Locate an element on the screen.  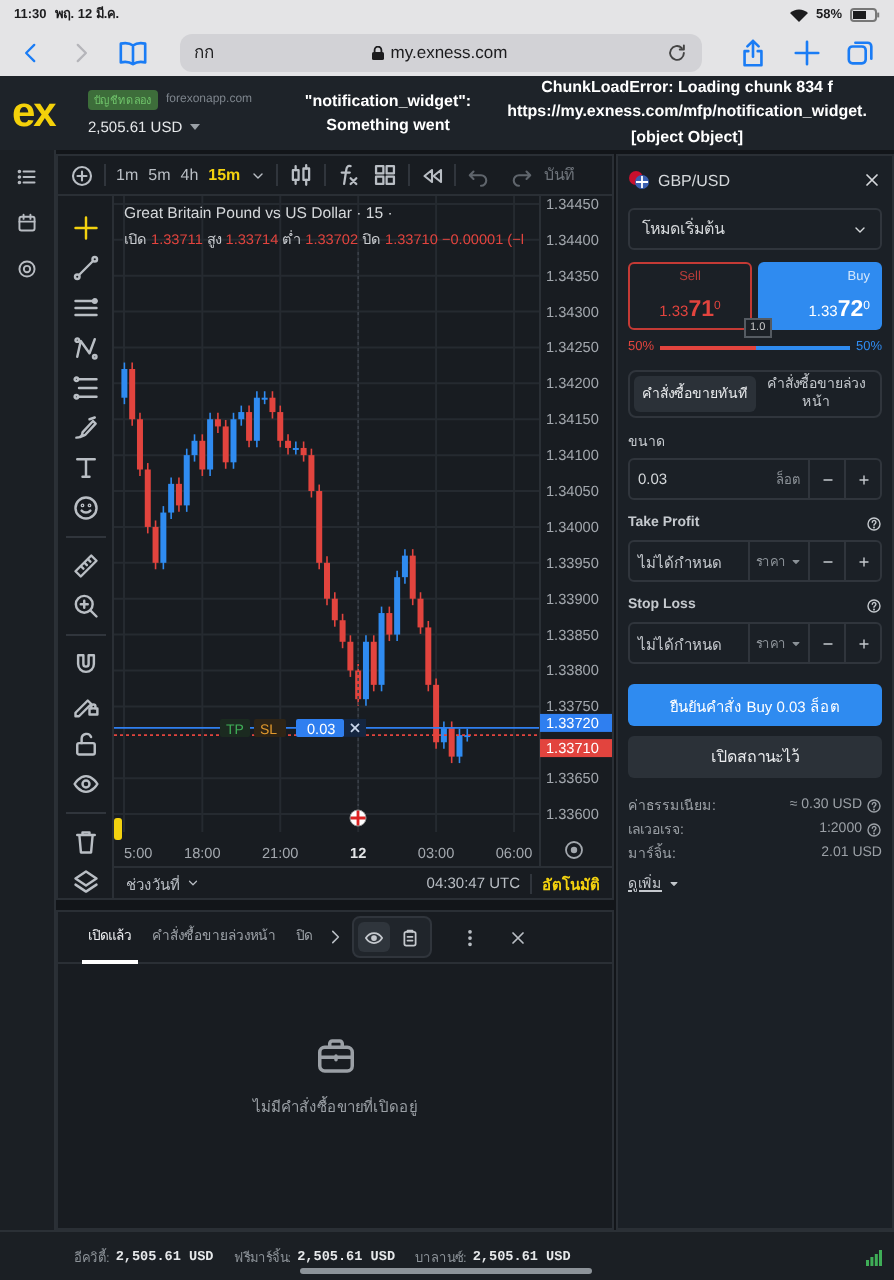
url-text: my.exness.com is located at coordinates (449, 52).